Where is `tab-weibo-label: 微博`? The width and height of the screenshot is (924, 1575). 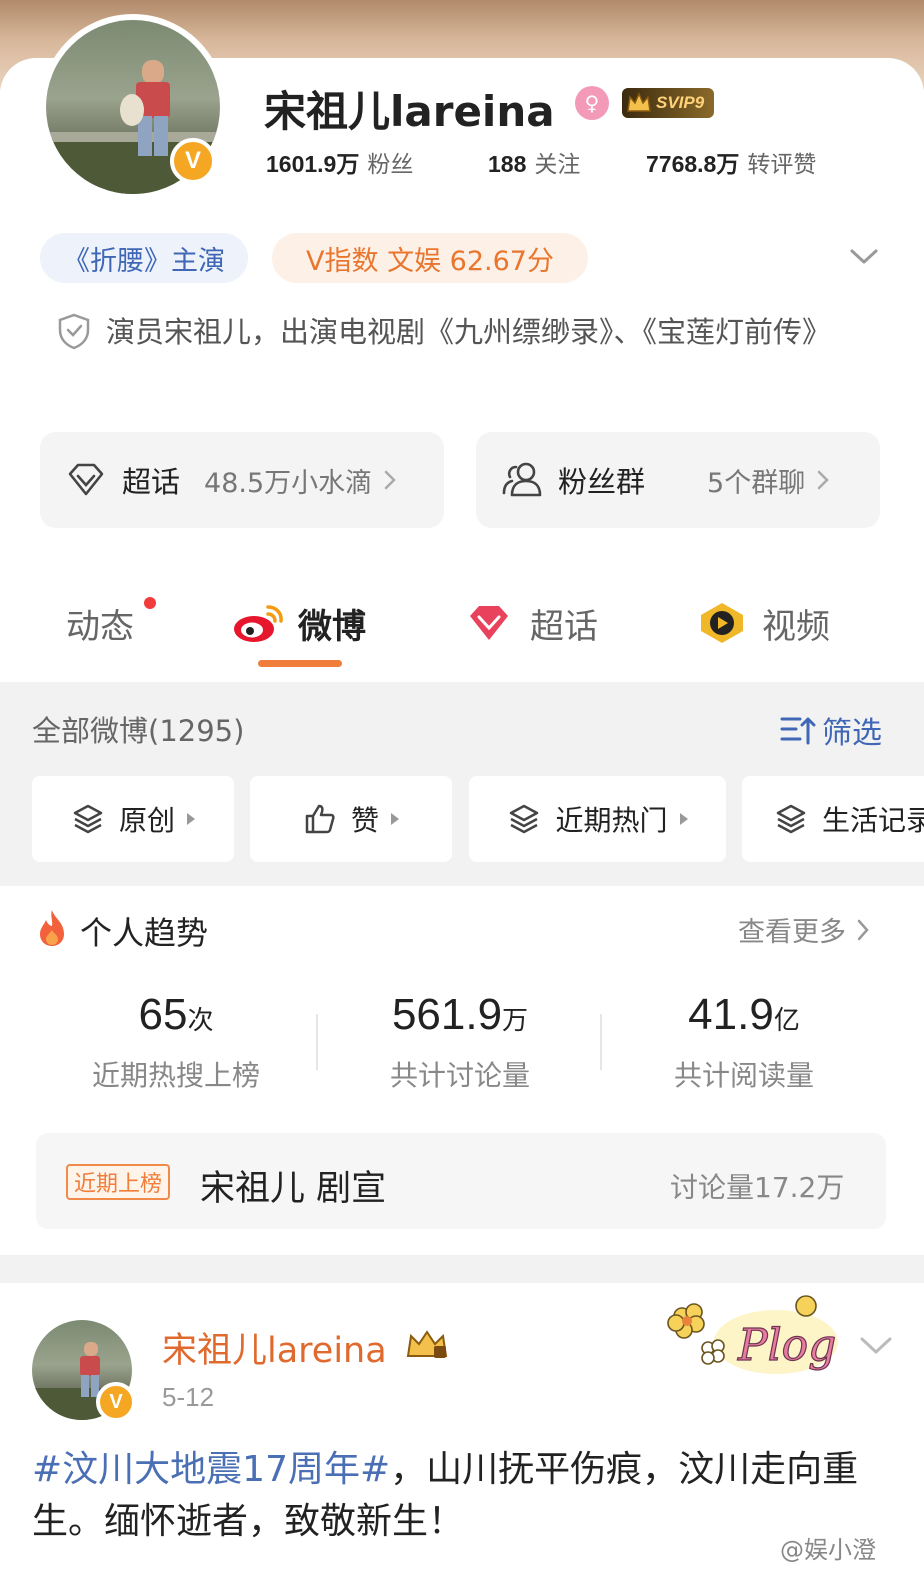
tab-weibo-label: 微博 is located at coordinates (332, 626).